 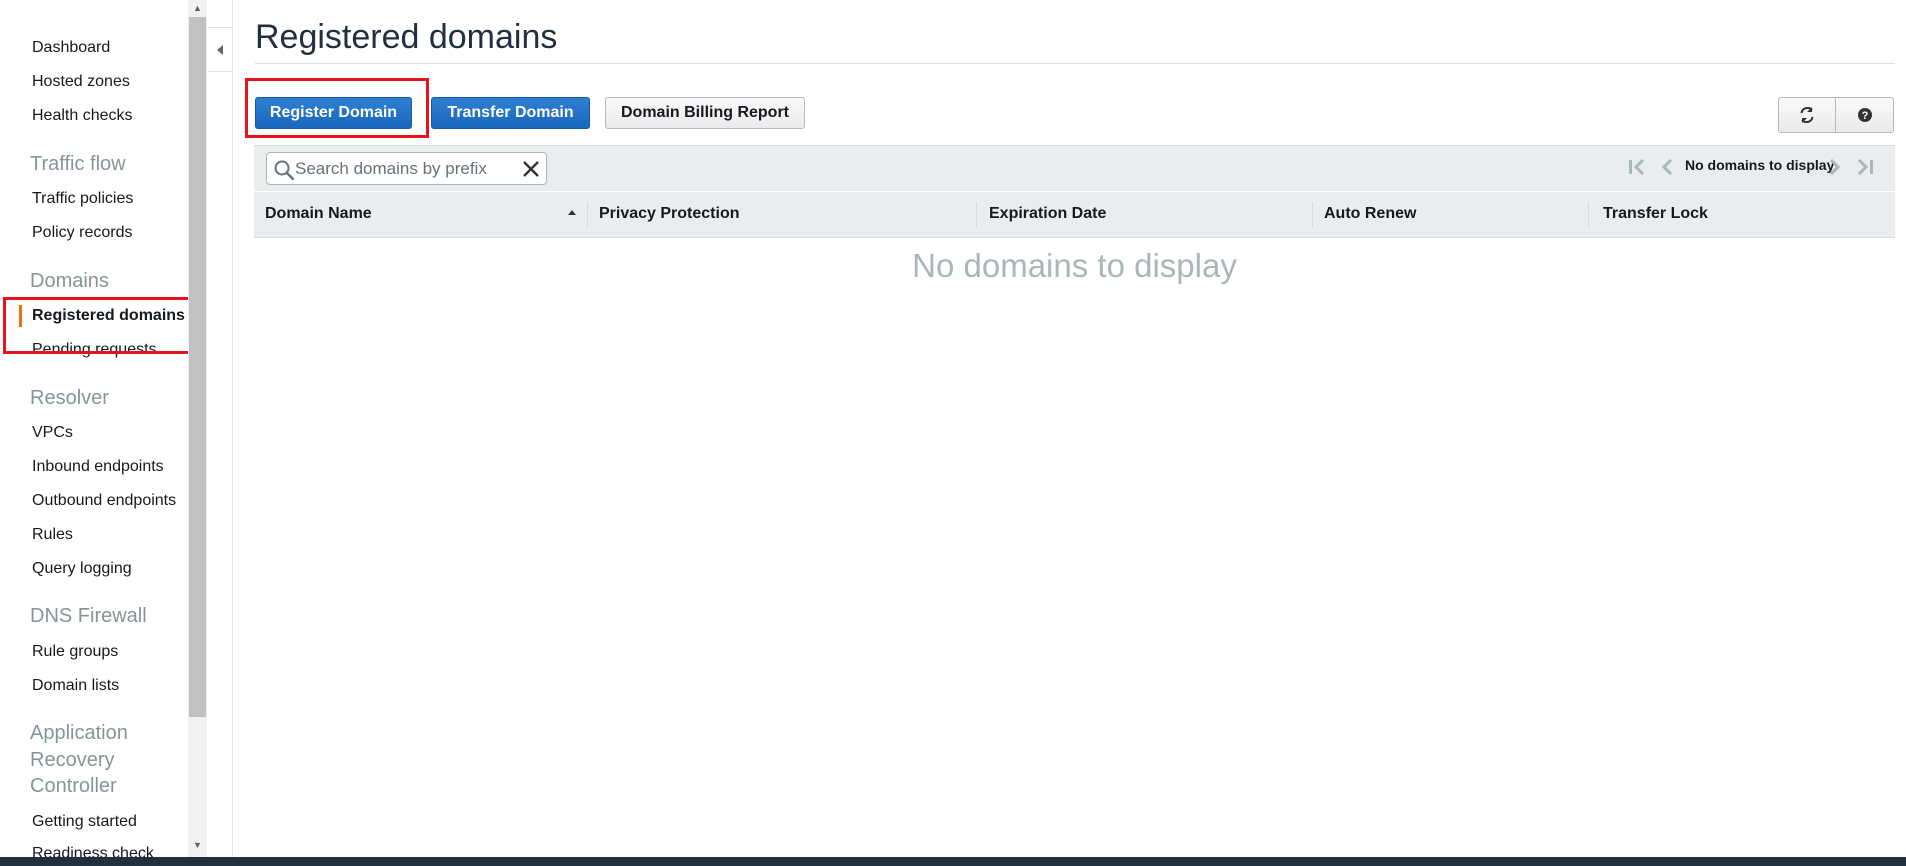 I want to click on sidebar-item-outbound-endpoints: Outbound endpoints, so click(x=104, y=501).